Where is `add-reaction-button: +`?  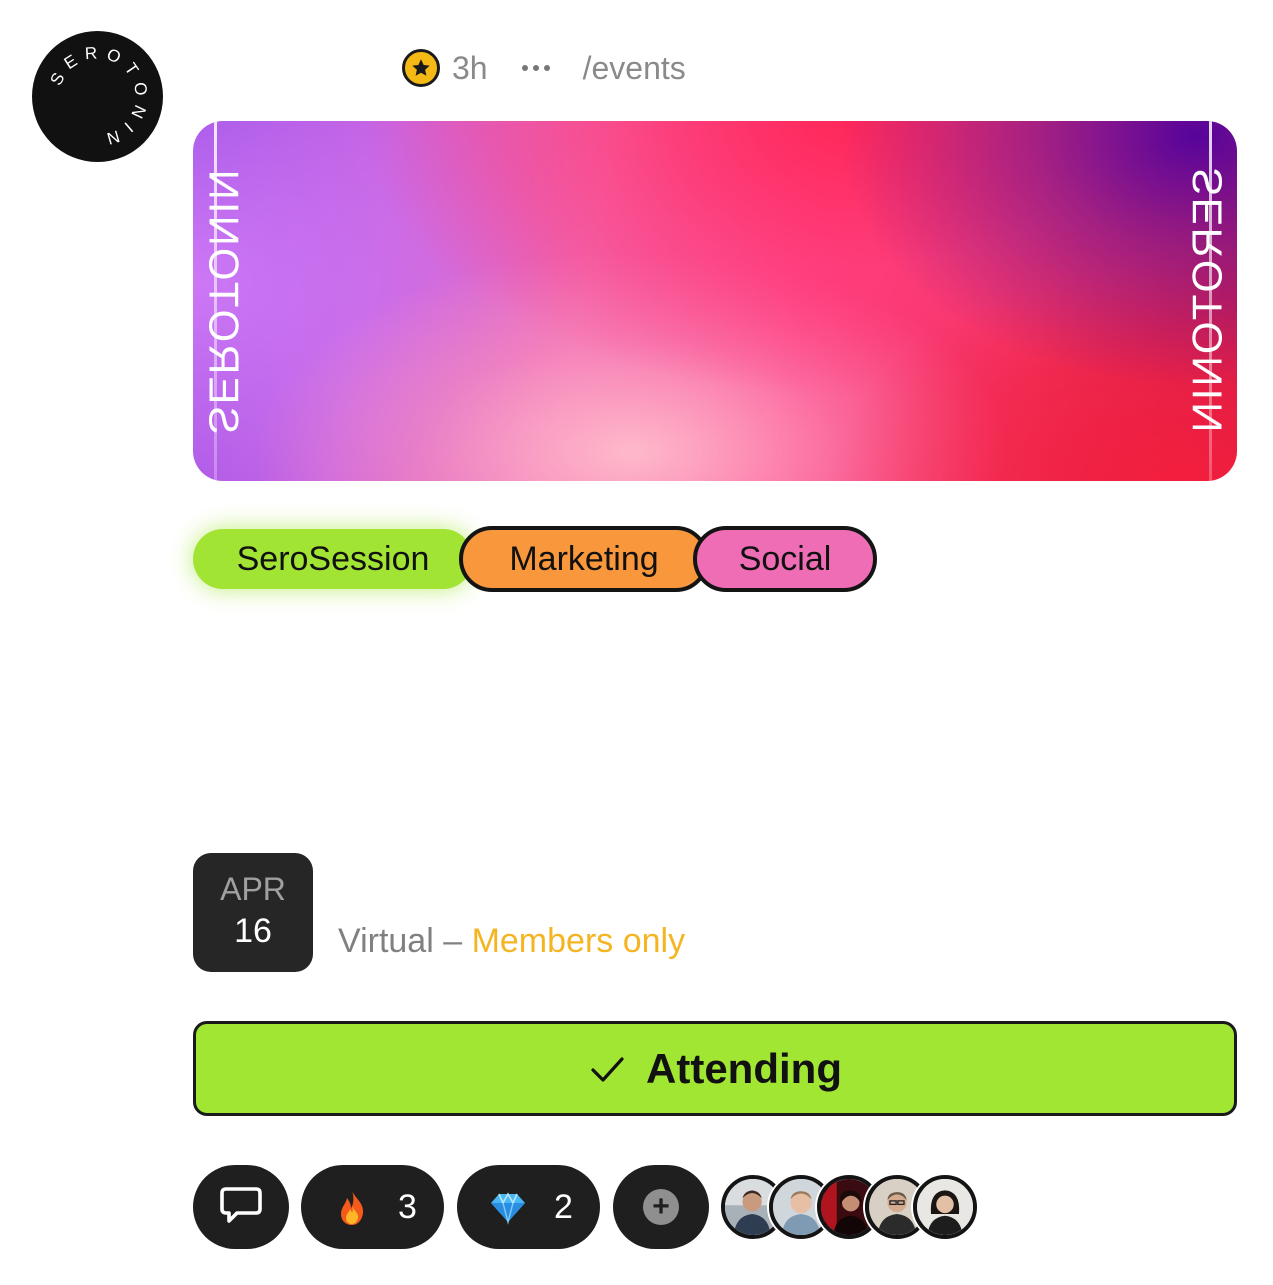
add-reaction-button: + is located at coordinates (661, 1207).